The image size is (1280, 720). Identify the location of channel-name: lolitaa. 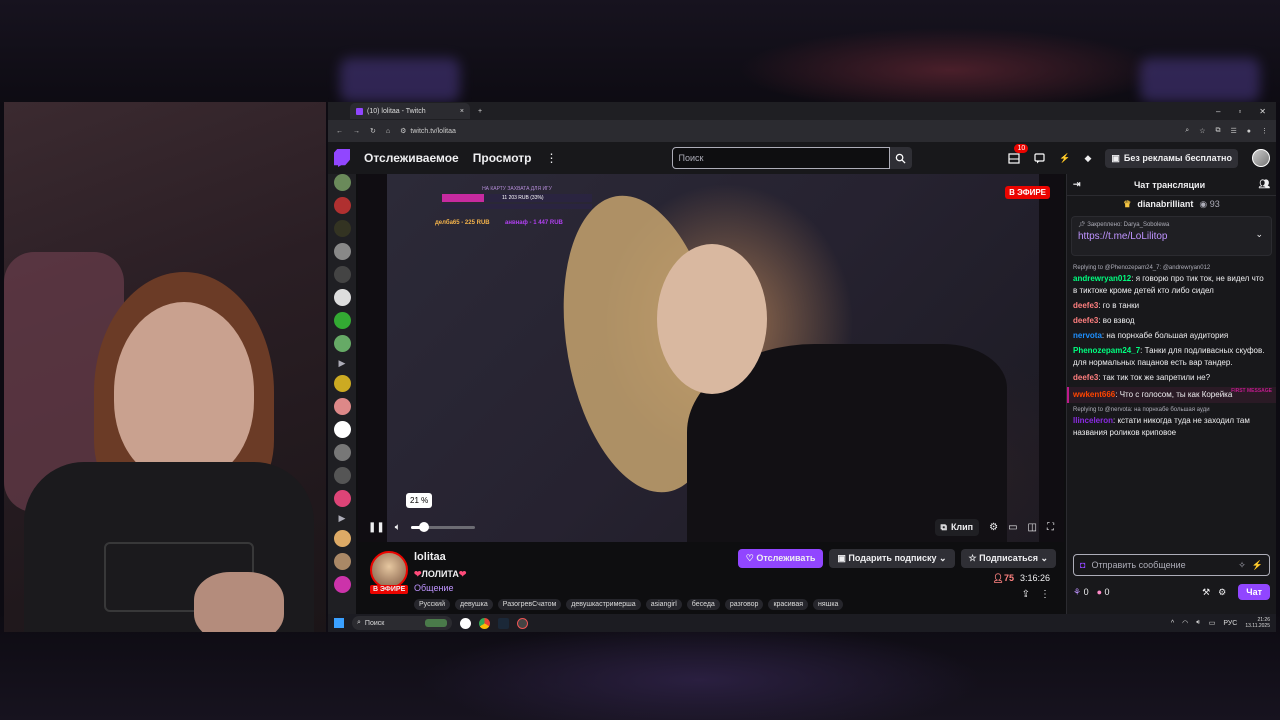
(430, 557).